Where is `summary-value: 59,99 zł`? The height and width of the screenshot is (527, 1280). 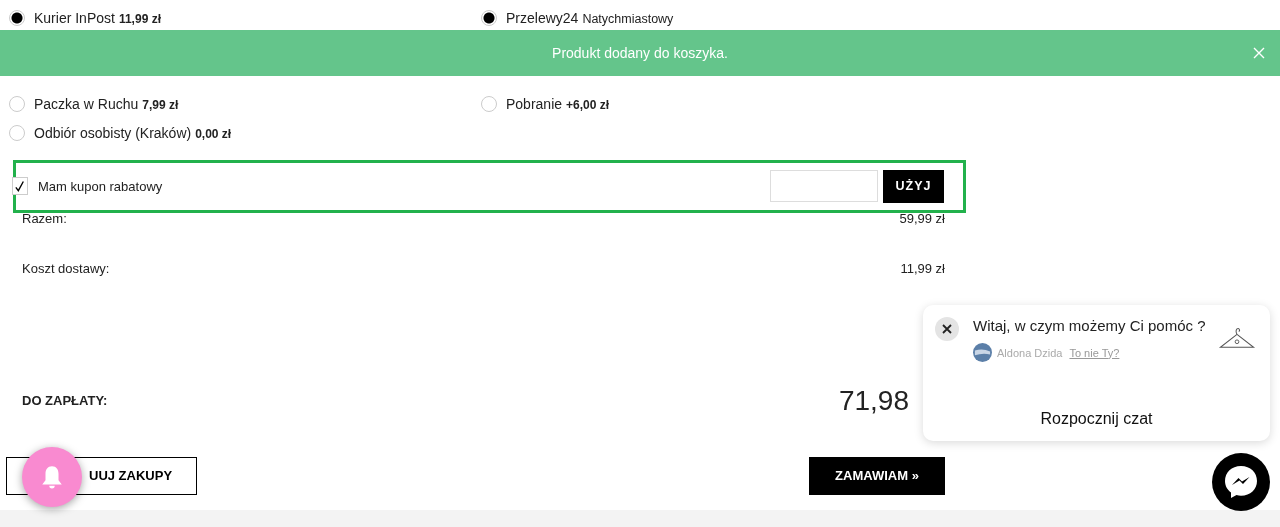
summary-value: 59,99 zł is located at coordinates (922, 219).